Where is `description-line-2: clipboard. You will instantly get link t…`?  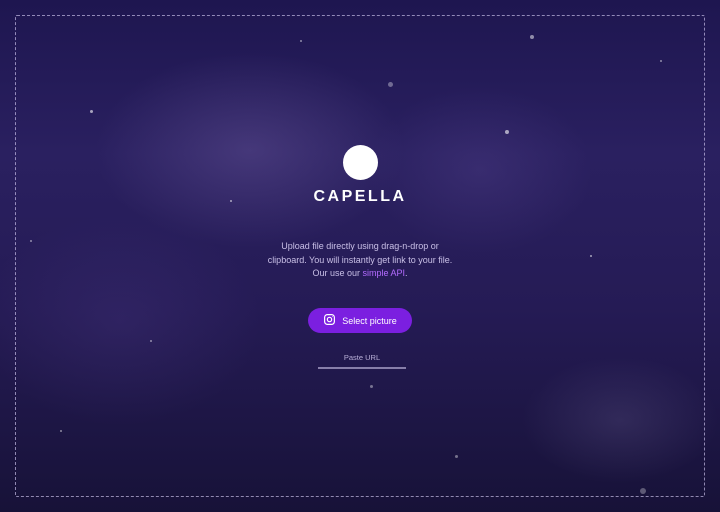
description-line-2: clipboard. You will instantly get link t… is located at coordinates (360, 259).